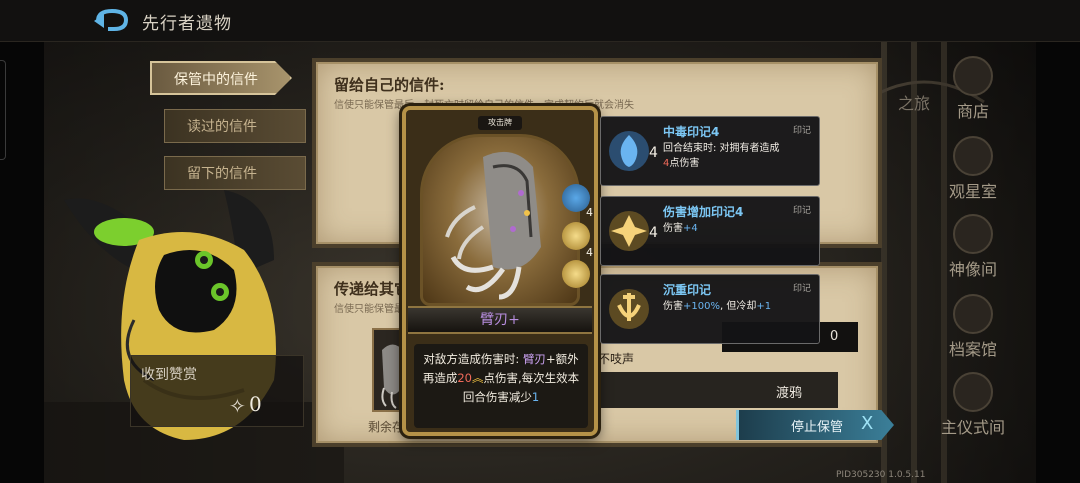 The image size is (1080, 483). Describe the element at coordinates (500, 123) in the screenshot. I see `card-type-label: 攻击牌` at that location.